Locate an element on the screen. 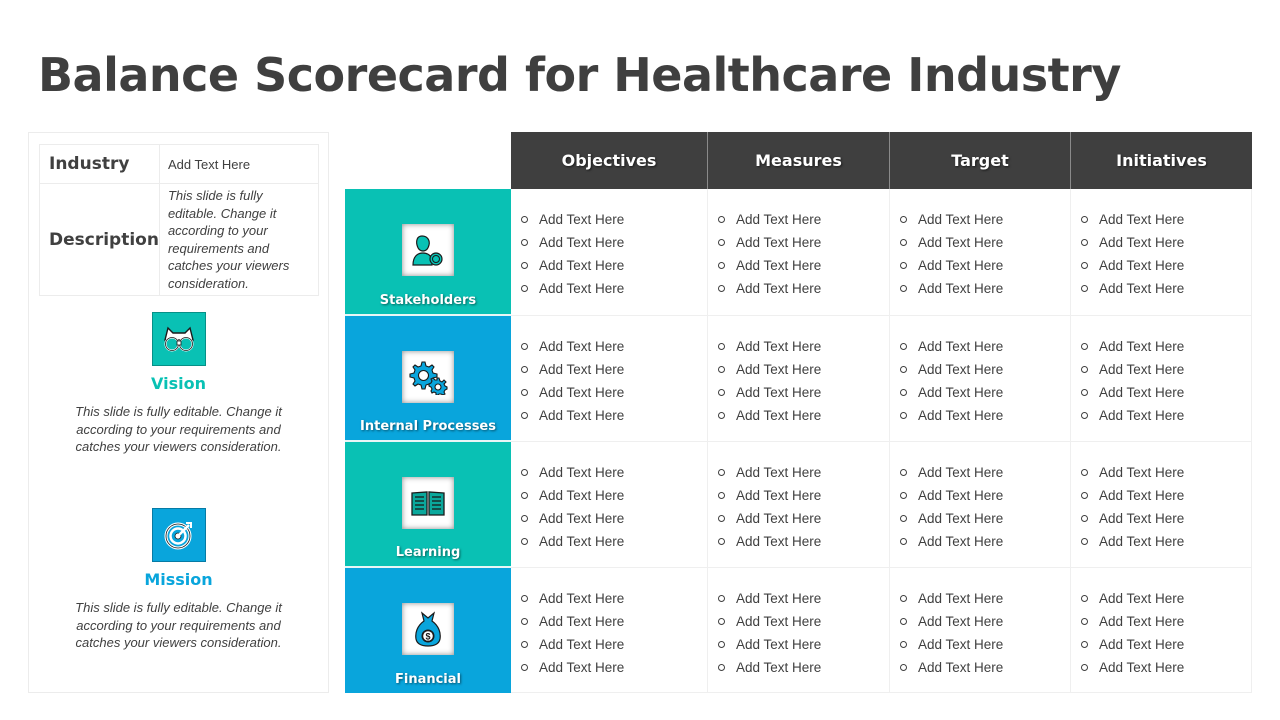  money-bag-icon: $ is located at coordinates (428, 629).